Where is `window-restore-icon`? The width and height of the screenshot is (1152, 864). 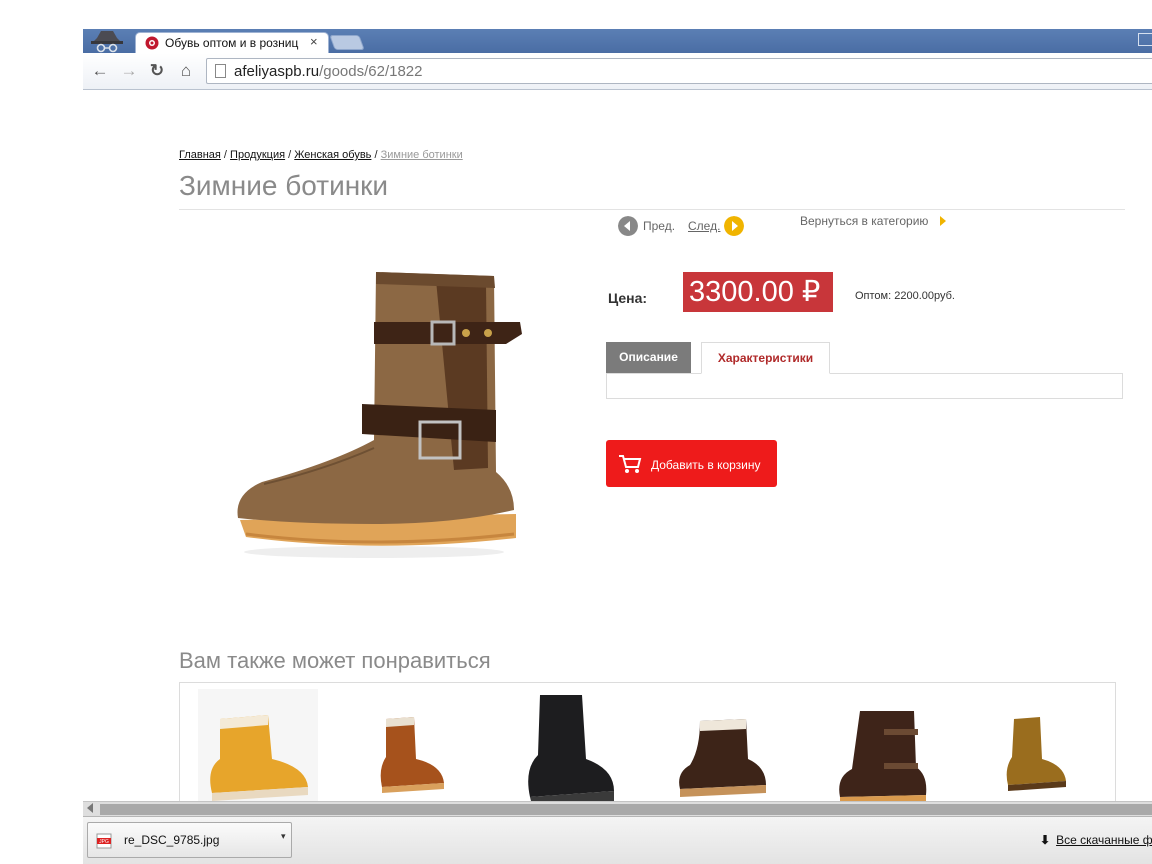 window-restore-icon is located at coordinates (1145, 39).